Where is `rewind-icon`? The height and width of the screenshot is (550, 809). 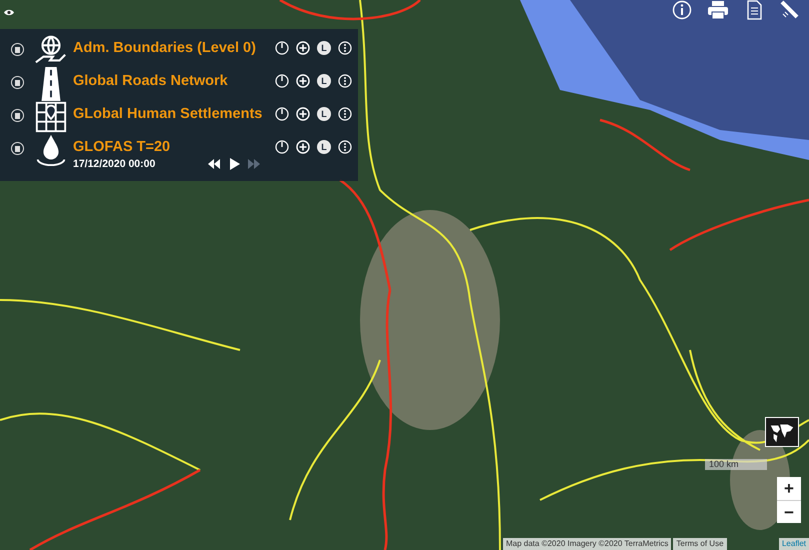 rewind-icon is located at coordinates (214, 164).